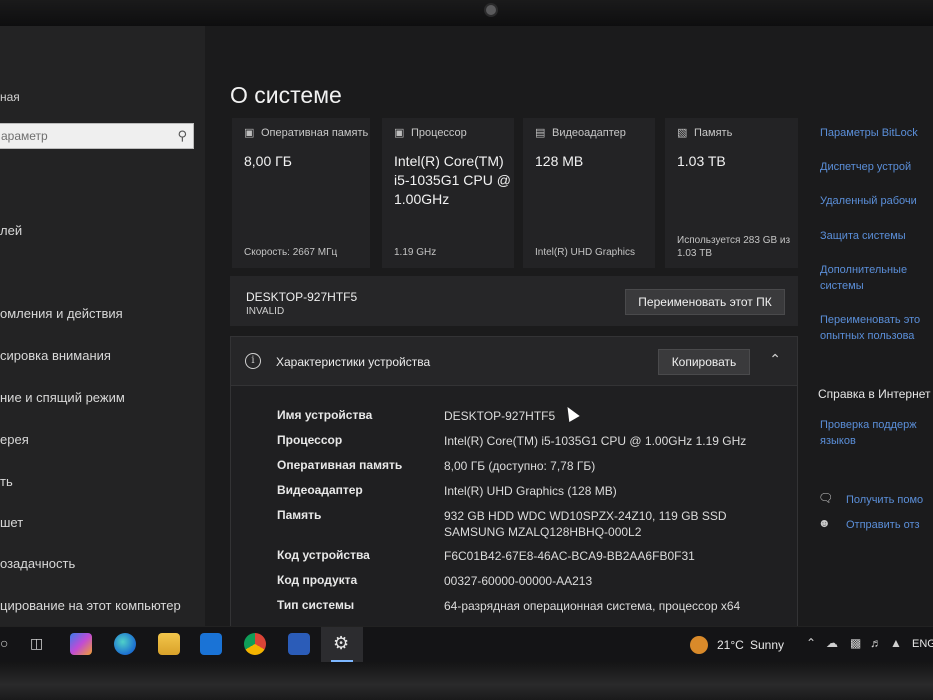 The image size is (933, 700). I want to click on network-icon: ▲, so click(896, 643).